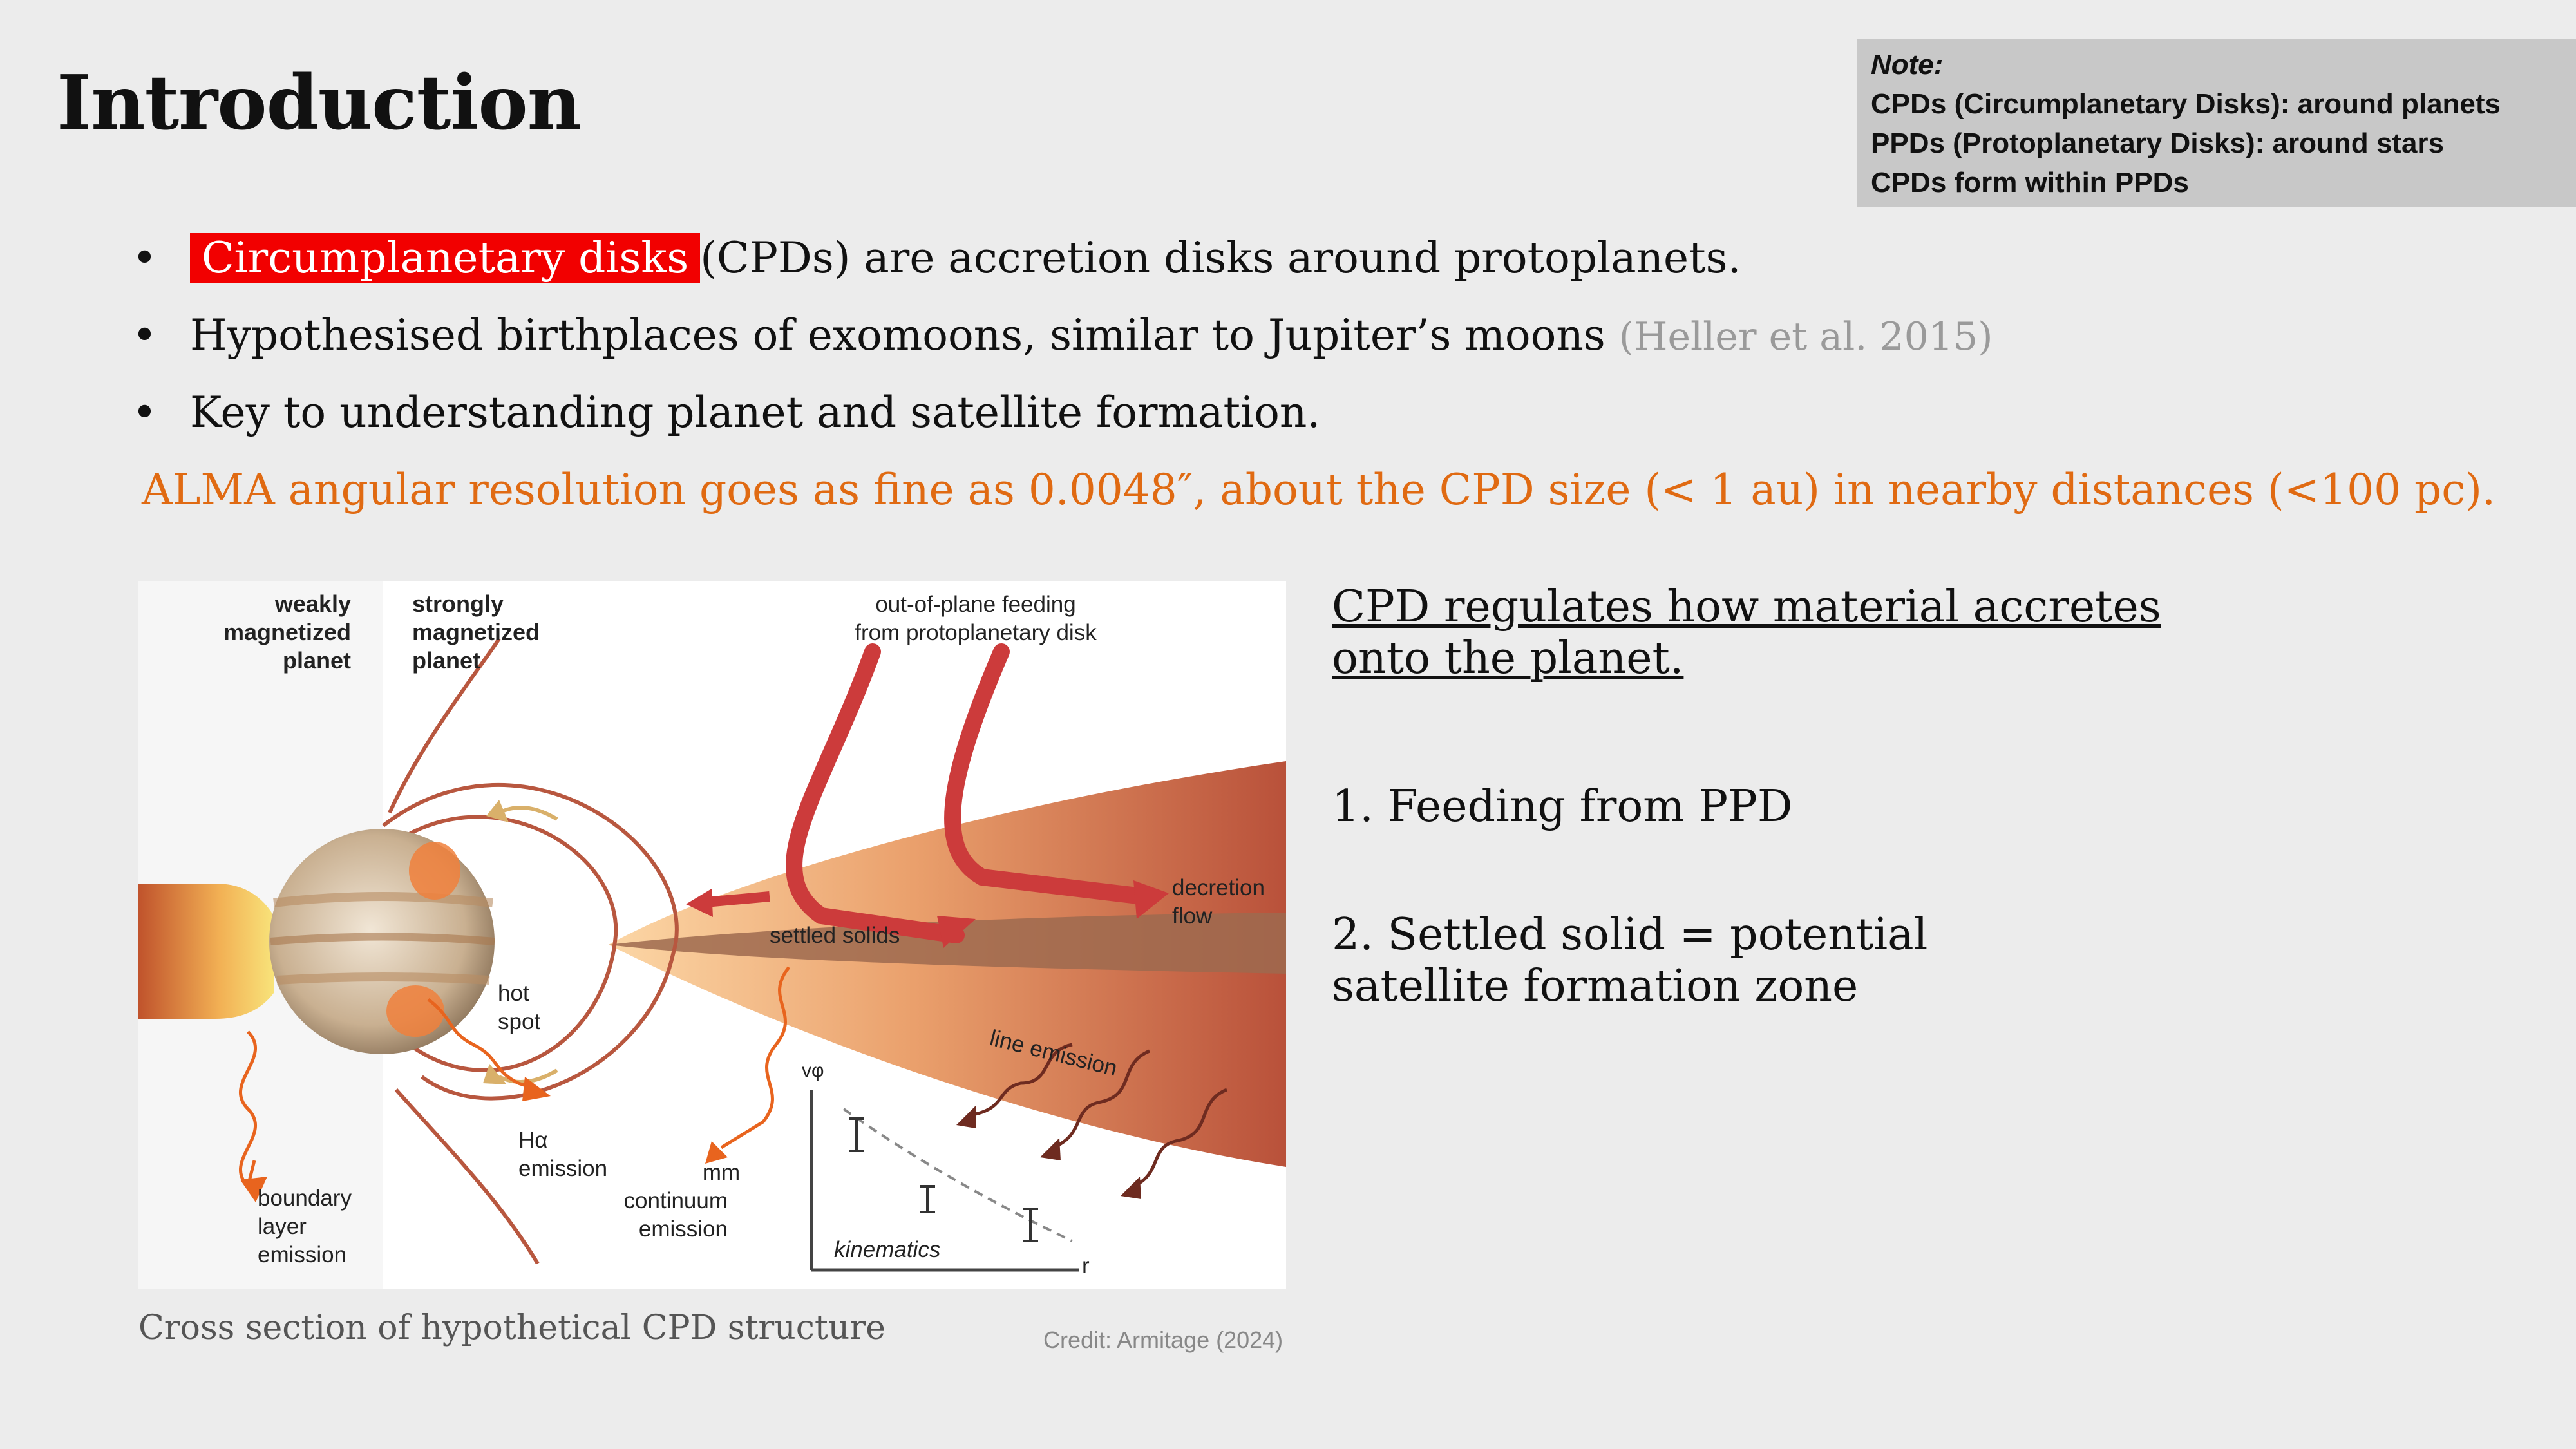  Describe the element at coordinates (813, 1070) in the screenshot. I see `label-v-axis: vφ` at that location.